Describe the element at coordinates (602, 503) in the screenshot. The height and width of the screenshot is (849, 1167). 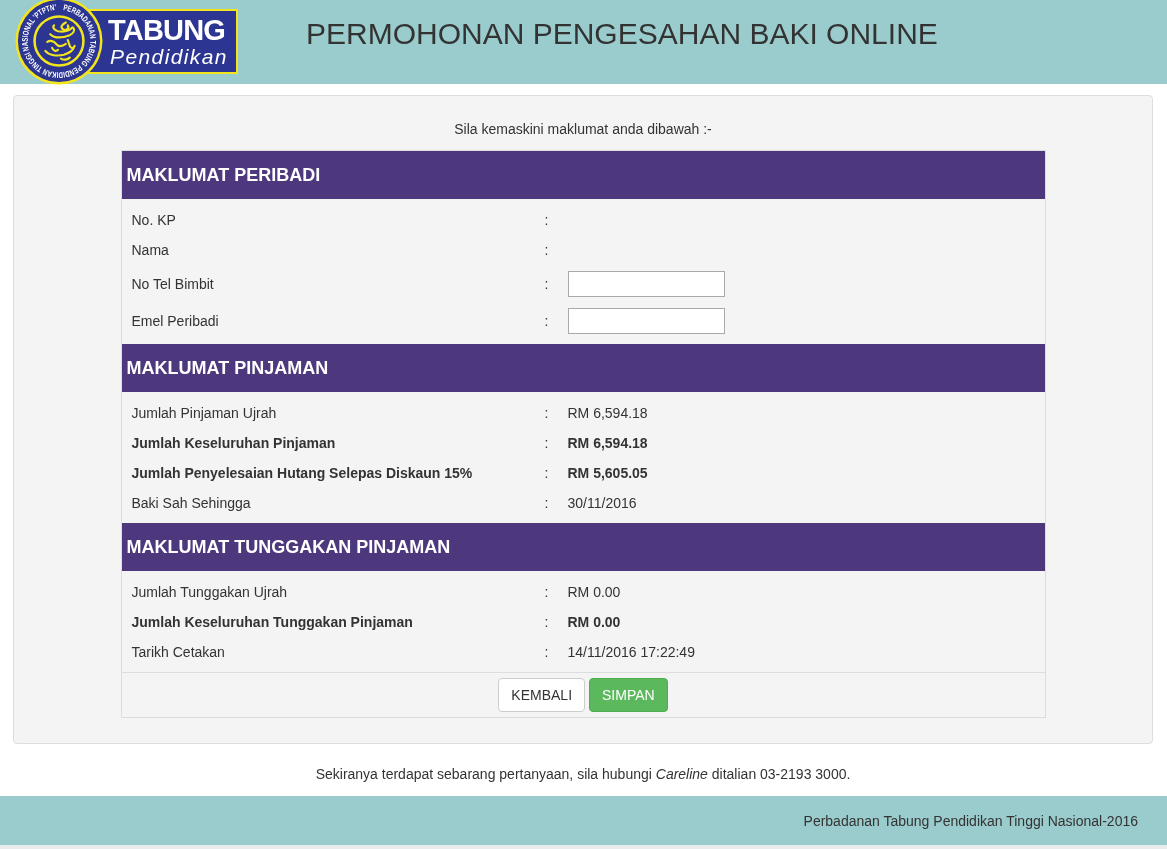
I see `field-value: 30/11/2016` at that location.